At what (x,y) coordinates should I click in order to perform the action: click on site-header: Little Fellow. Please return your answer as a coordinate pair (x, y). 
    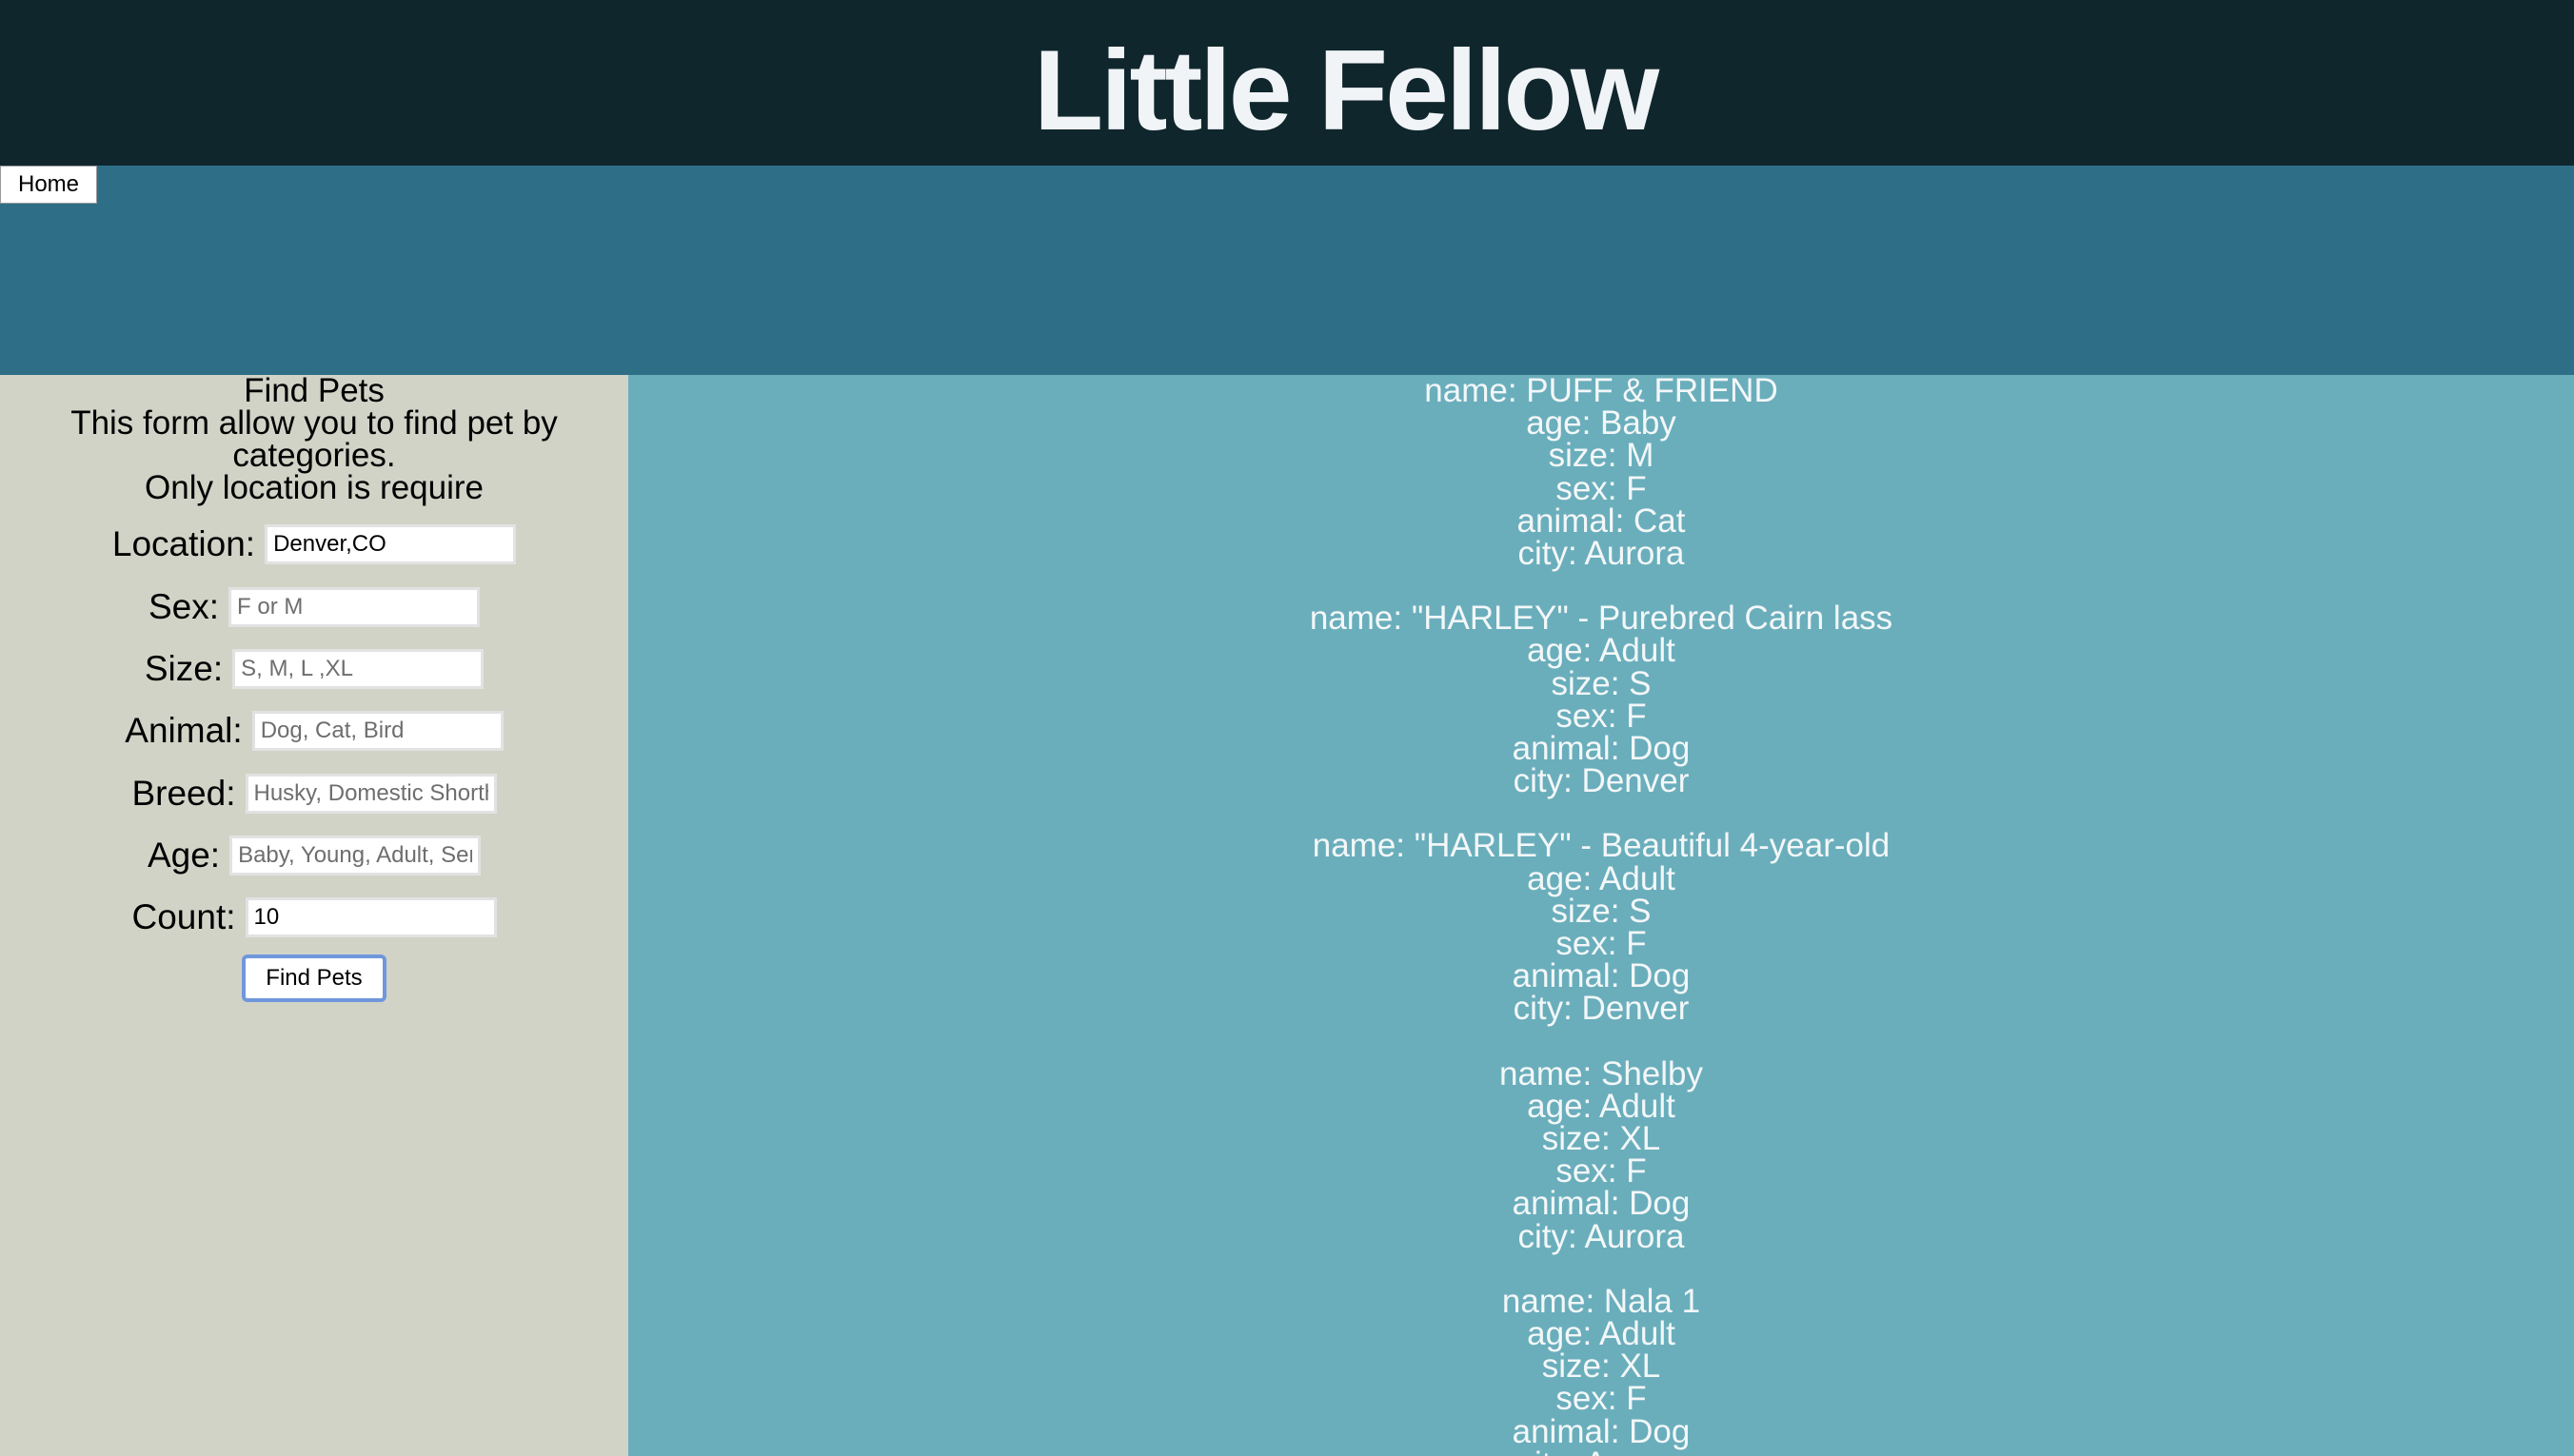
    Looking at the image, I should click on (1287, 83).